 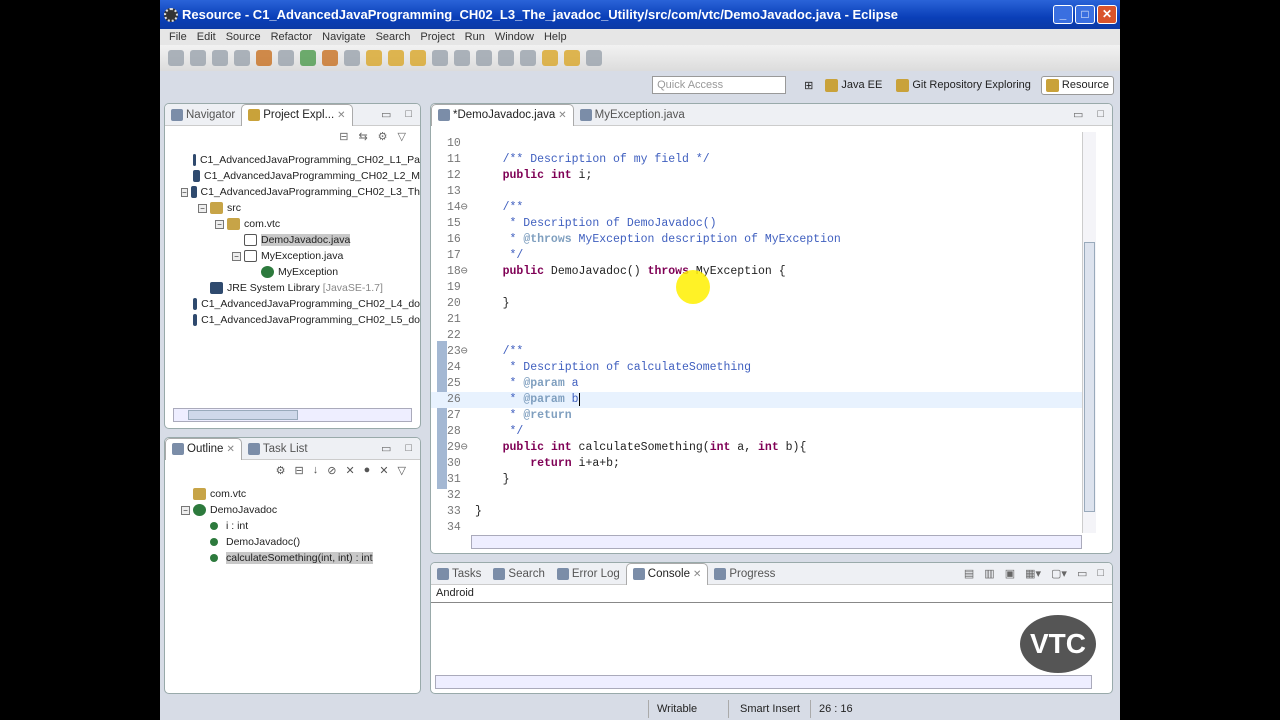 I want to click on menu-run: Run, so click(x=475, y=37).